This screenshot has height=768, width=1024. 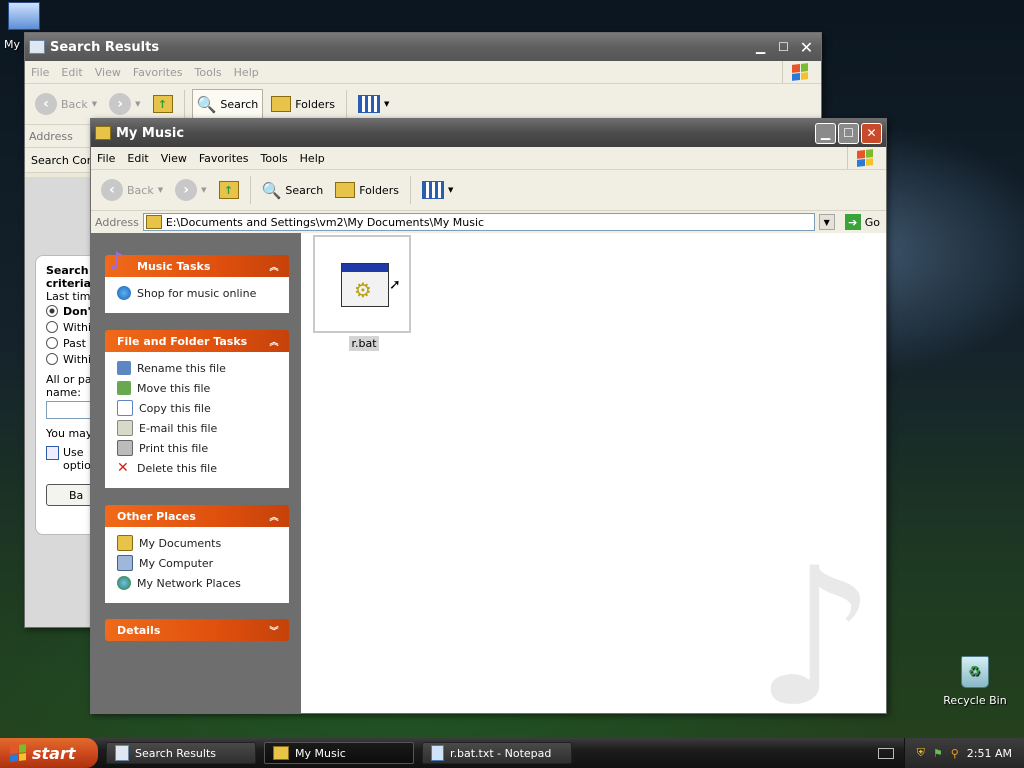 I want to click on task-print: Print this file, so click(x=203, y=448).